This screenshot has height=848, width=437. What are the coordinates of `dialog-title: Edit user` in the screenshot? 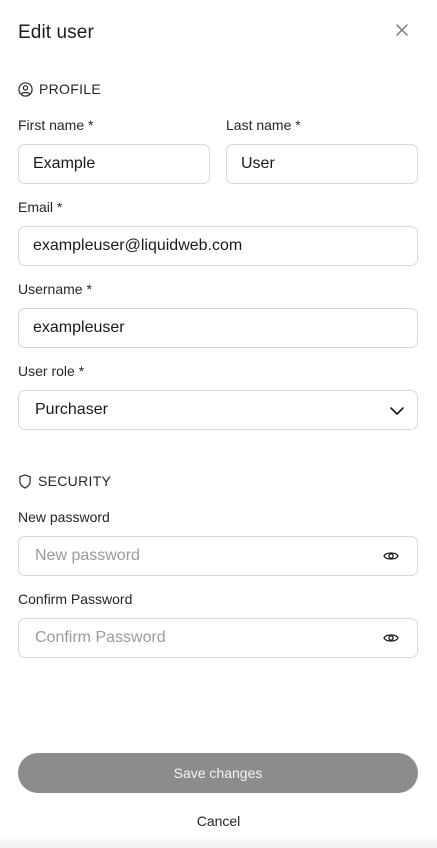 It's located at (56, 32).